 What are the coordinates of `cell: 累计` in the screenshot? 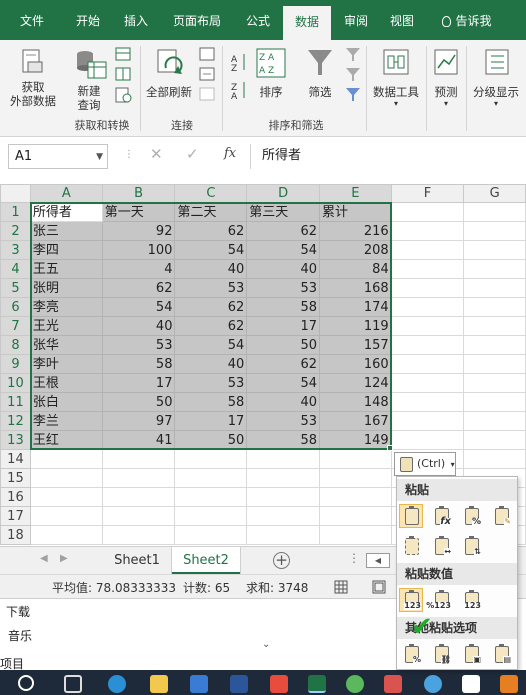 It's located at (355, 212).